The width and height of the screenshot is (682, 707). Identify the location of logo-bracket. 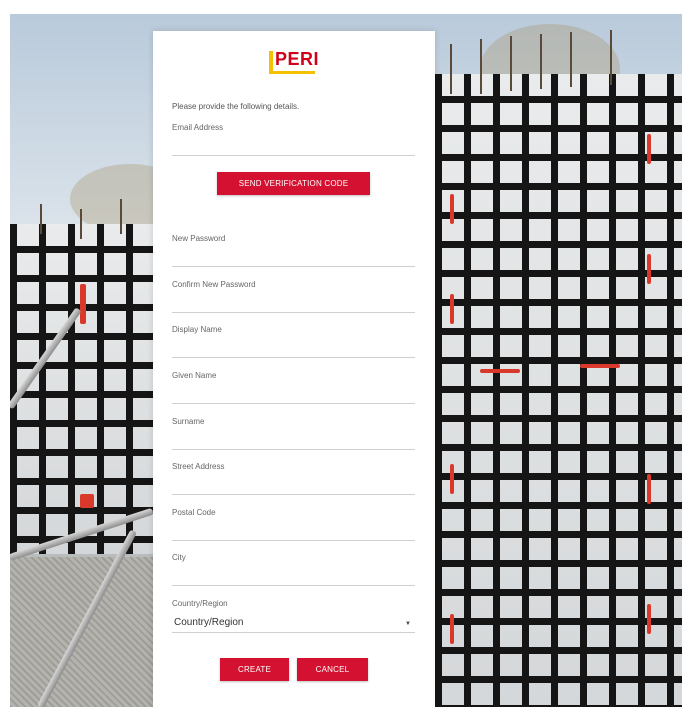
(271, 62).